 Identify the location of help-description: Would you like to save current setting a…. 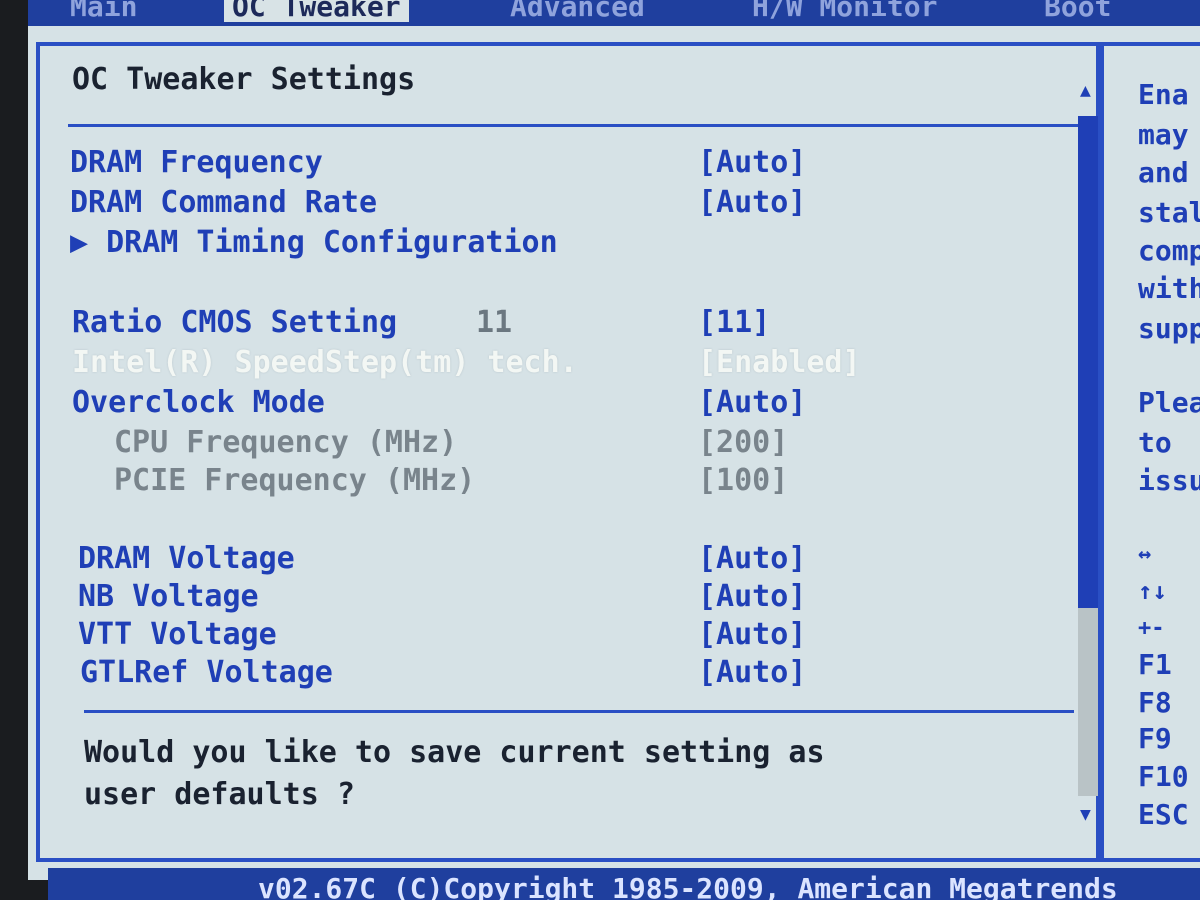
(454, 773).